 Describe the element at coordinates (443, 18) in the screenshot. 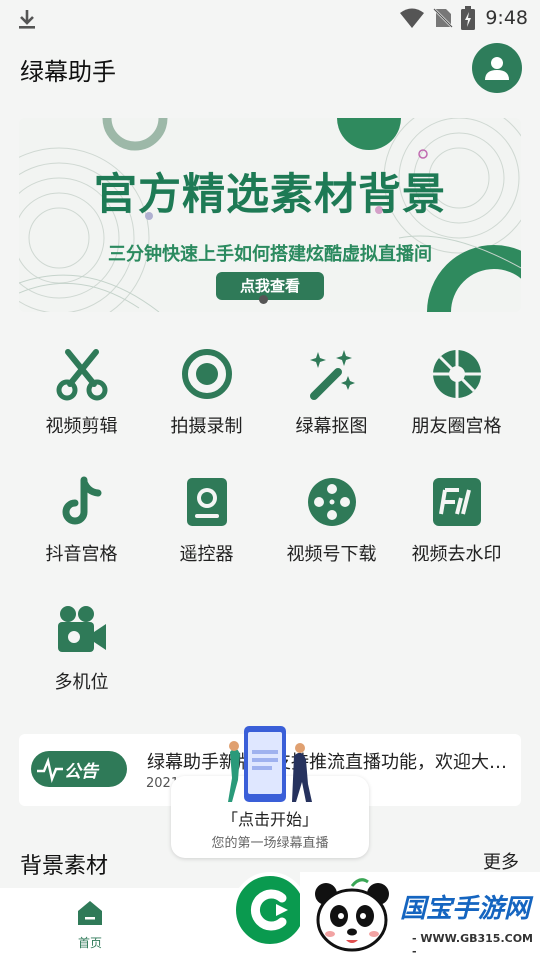

I see `no-sim-icon` at that location.